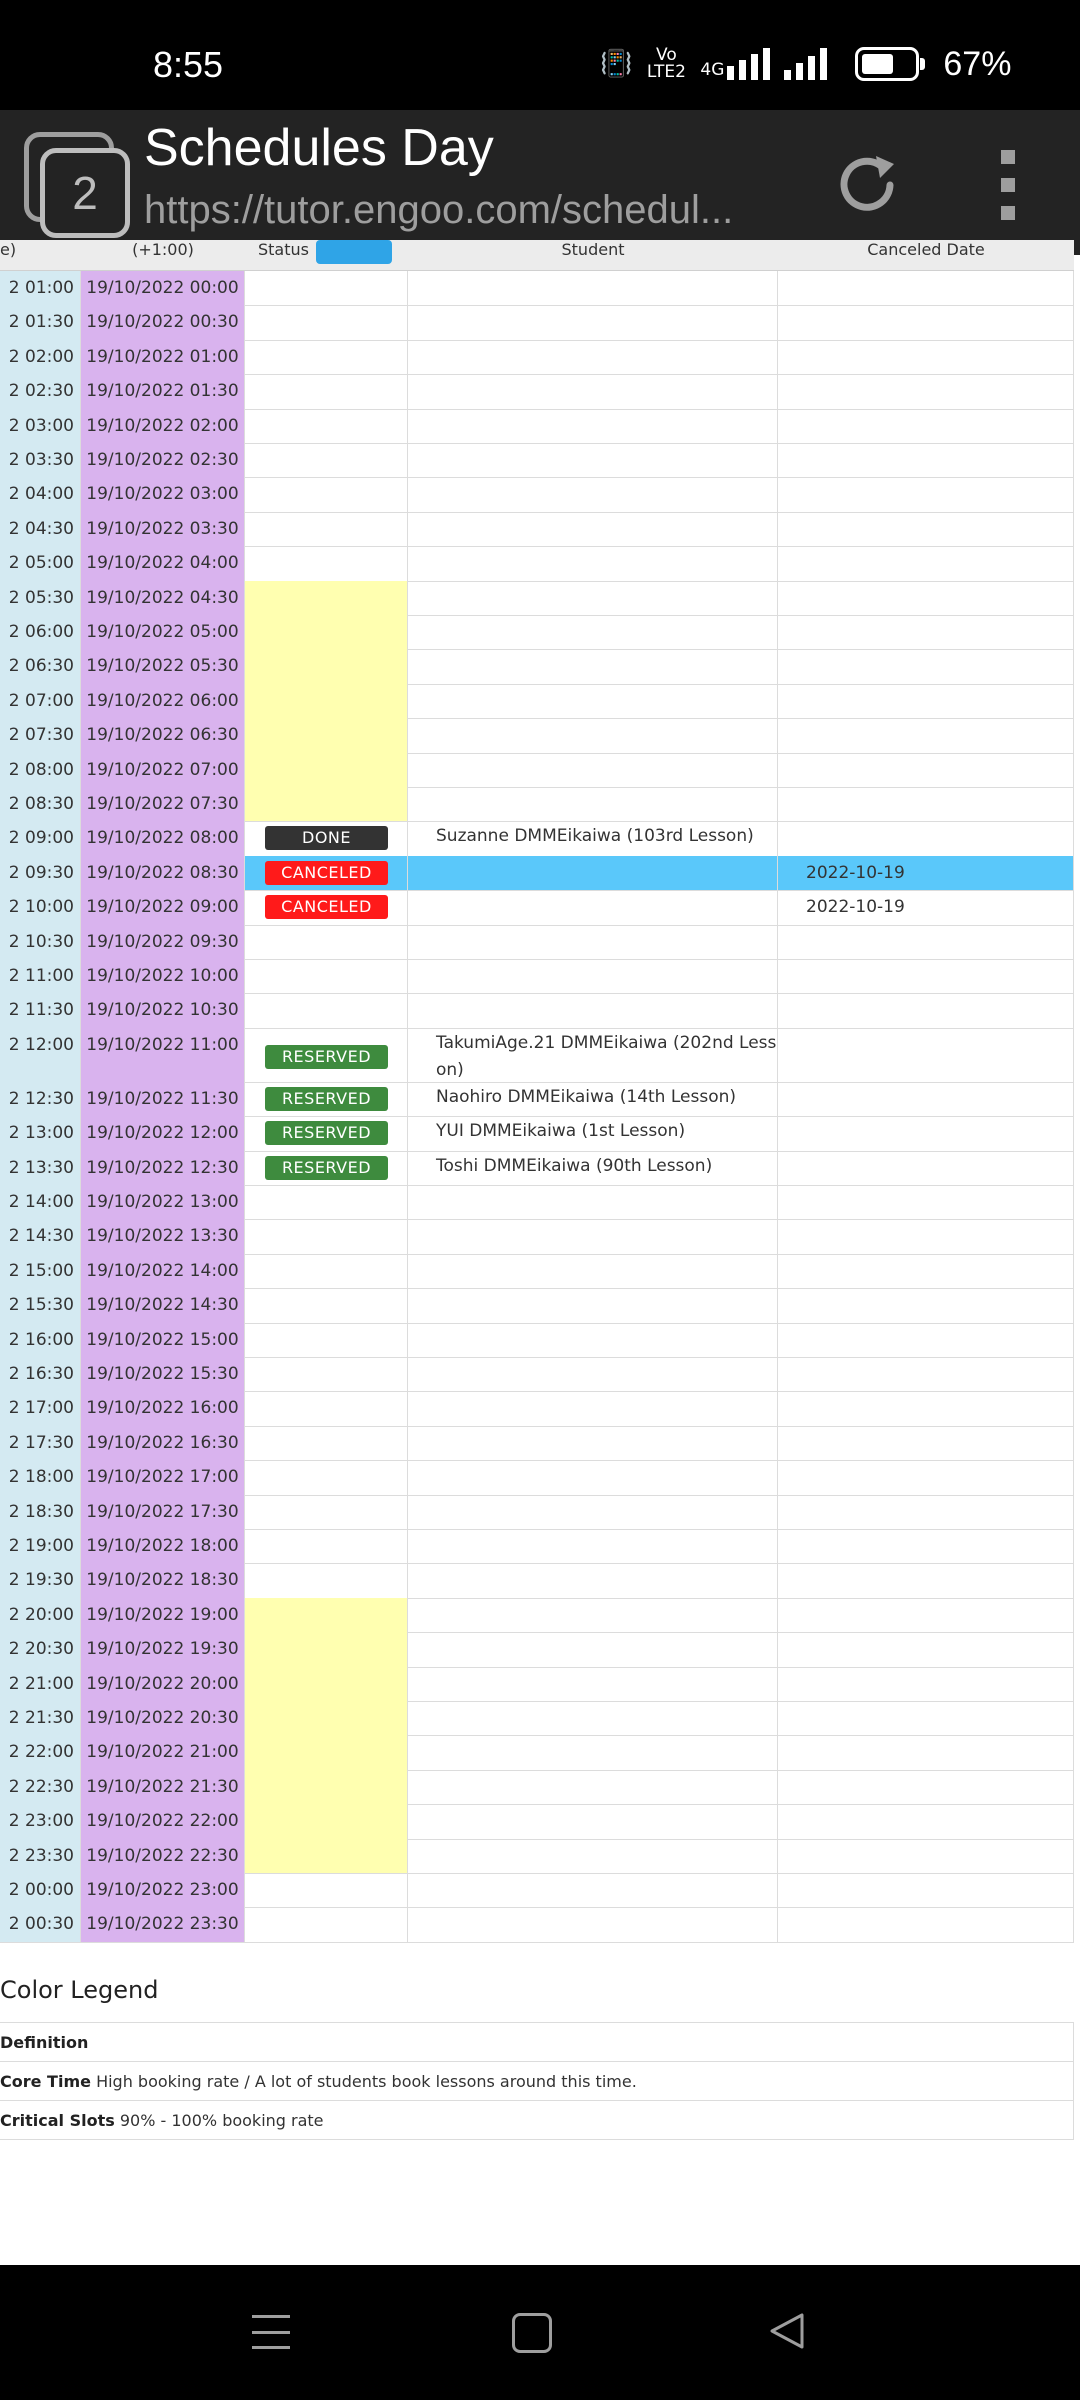 This screenshot has width=1080, height=2400. I want to click on local-time-cell: 2 22:30, so click(40, 1787).